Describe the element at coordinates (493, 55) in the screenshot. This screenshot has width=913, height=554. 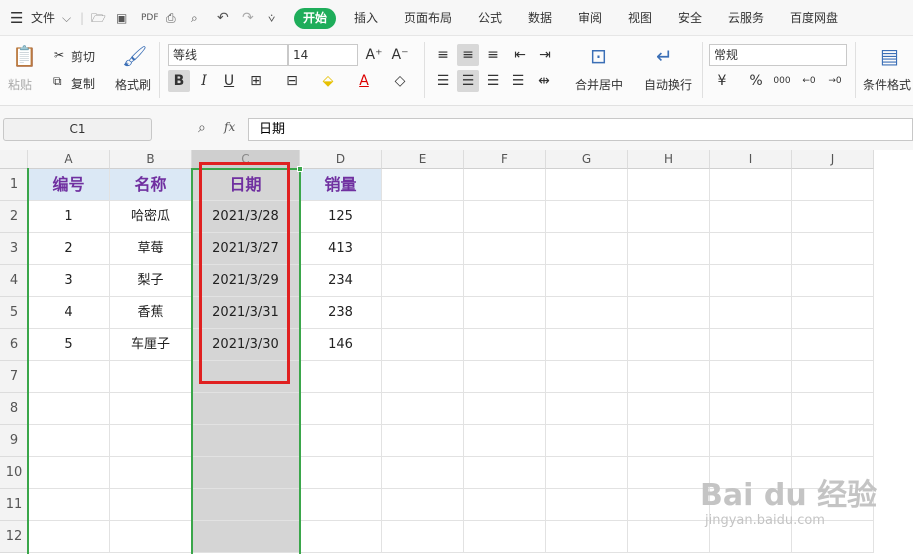
I see `align-bottom-icon: ≡` at that location.